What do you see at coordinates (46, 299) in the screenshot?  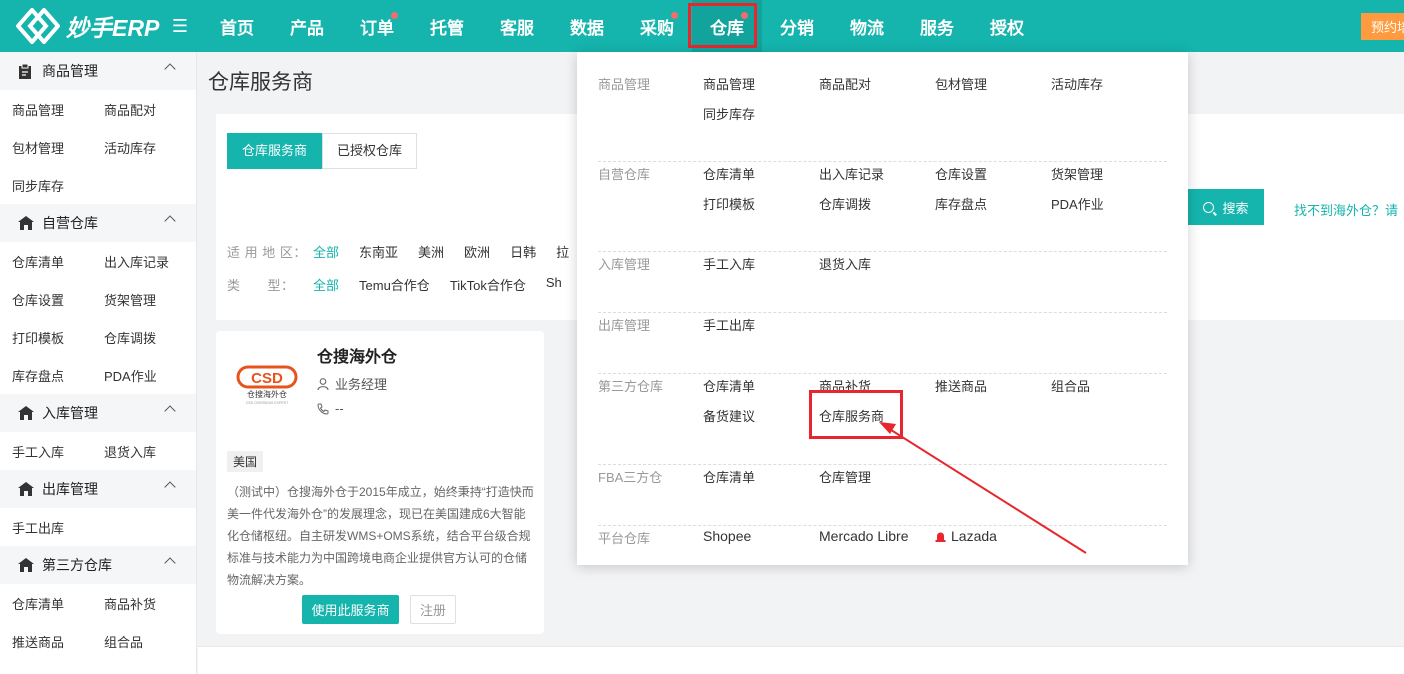 I see `sidebar-item: 仓库设置` at bounding box center [46, 299].